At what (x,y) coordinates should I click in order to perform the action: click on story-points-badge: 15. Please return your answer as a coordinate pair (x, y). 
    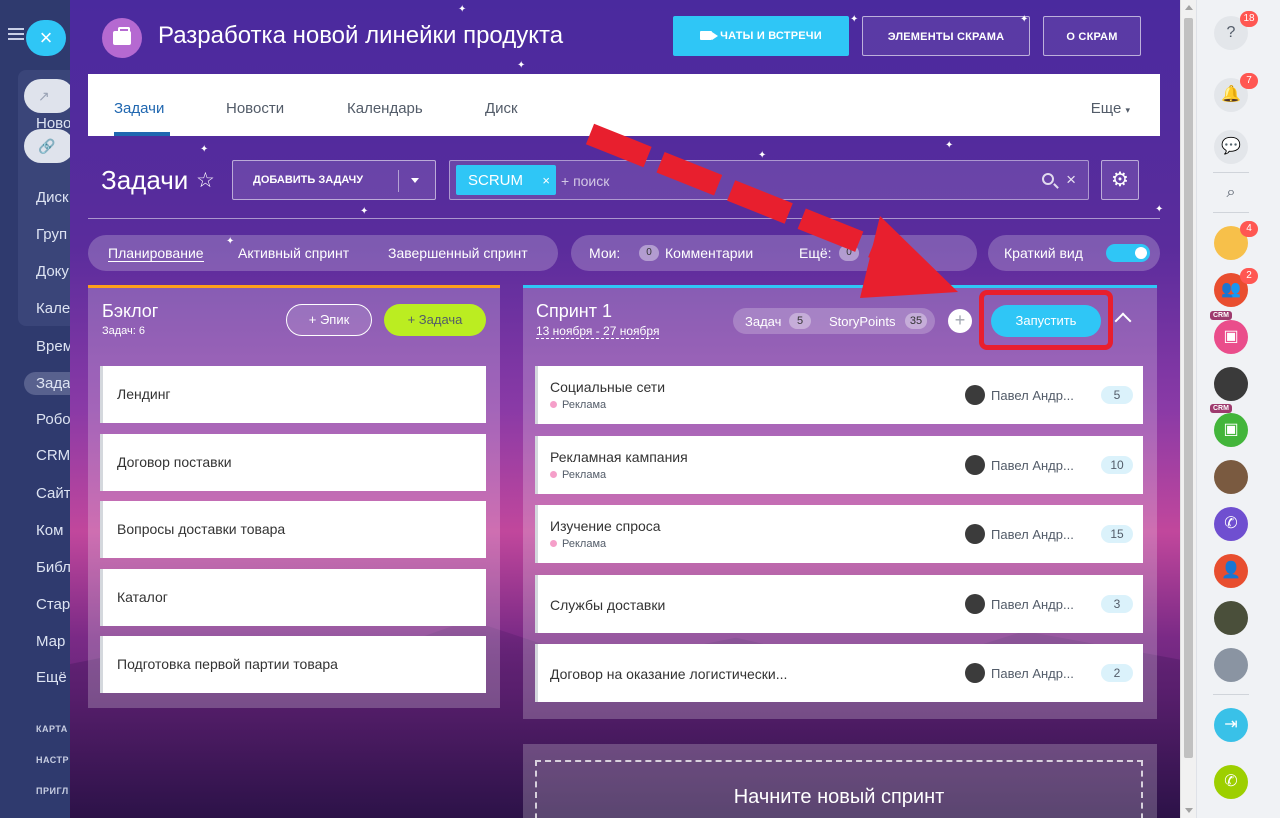
    Looking at the image, I should click on (1117, 534).